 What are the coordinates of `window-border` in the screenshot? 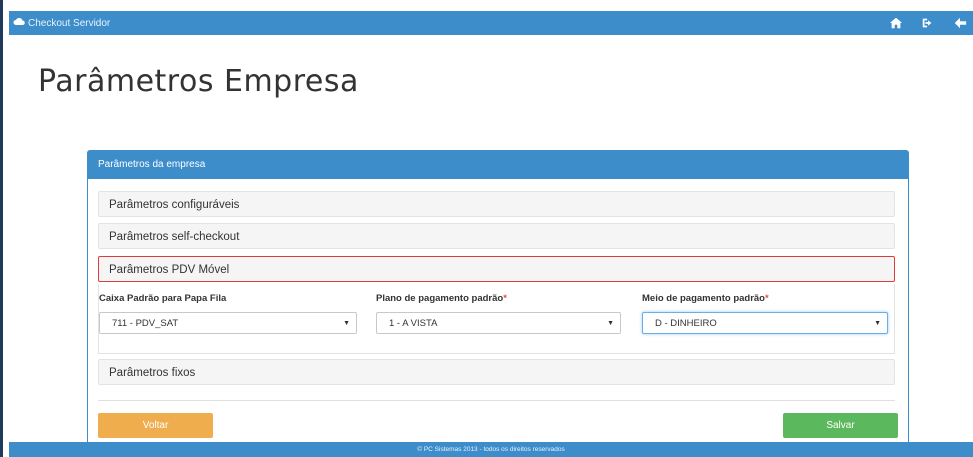 It's located at (1, 228).